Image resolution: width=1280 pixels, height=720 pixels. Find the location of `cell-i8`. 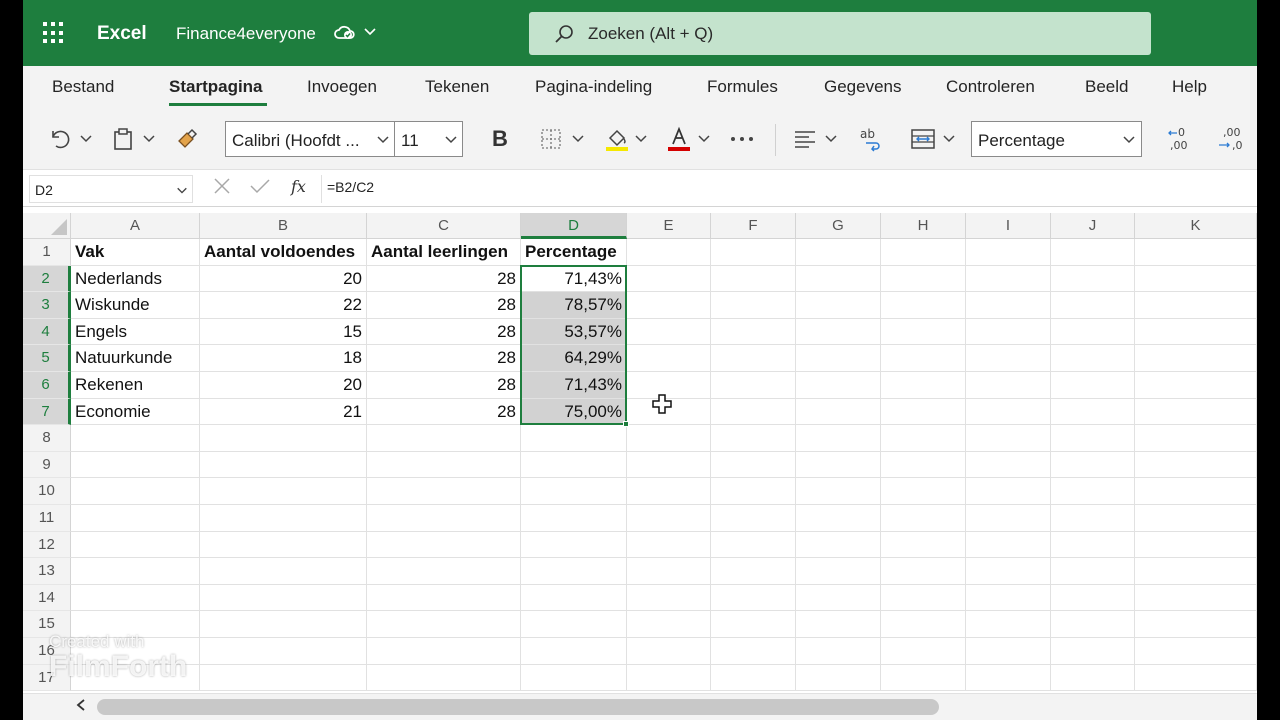

cell-i8 is located at coordinates (1008, 438).